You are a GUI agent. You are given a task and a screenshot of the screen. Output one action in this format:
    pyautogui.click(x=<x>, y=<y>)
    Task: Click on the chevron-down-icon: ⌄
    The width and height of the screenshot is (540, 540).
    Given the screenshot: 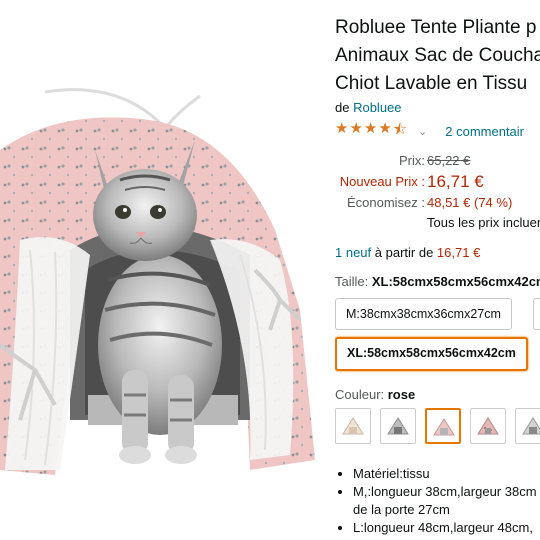 What is the action you would take?
    pyautogui.click(x=422, y=131)
    